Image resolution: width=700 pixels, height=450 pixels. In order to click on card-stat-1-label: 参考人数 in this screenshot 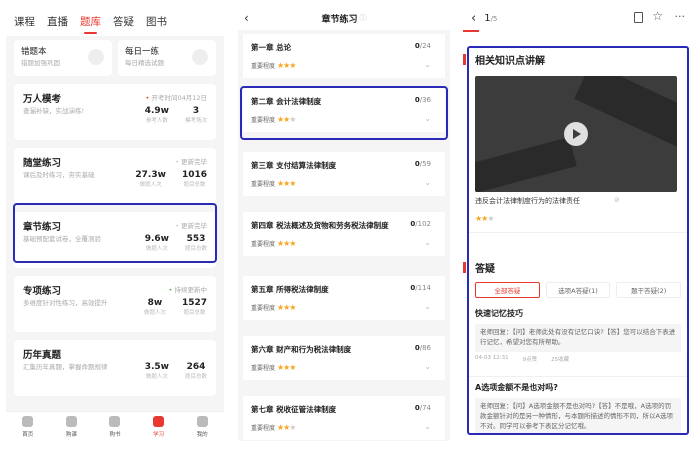, I will do `click(156, 121)`.